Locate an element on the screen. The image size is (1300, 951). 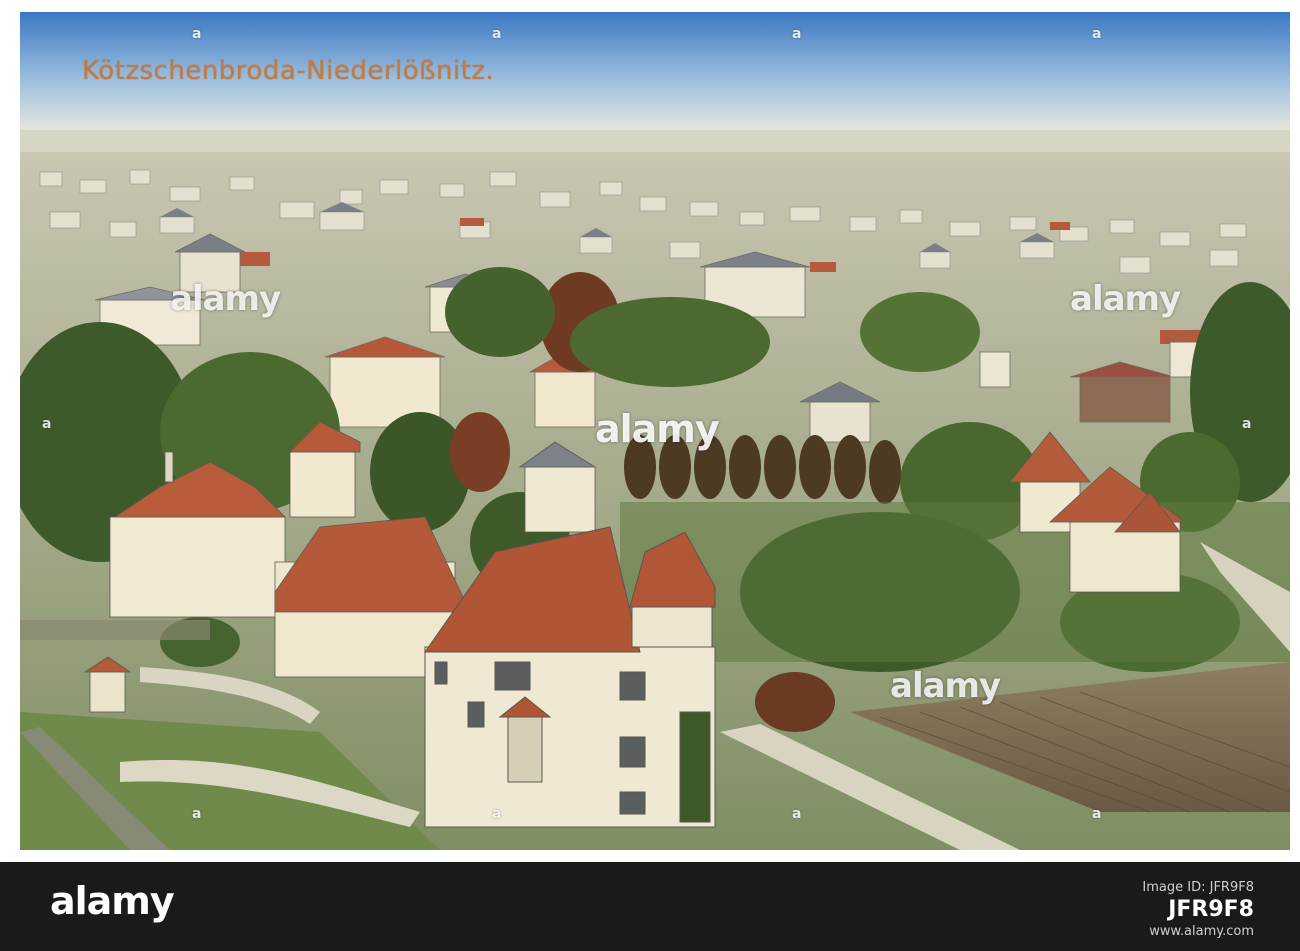
postcard-title: Kötzschenbroda-Niederlößnitz. is located at coordinates (288, 71).